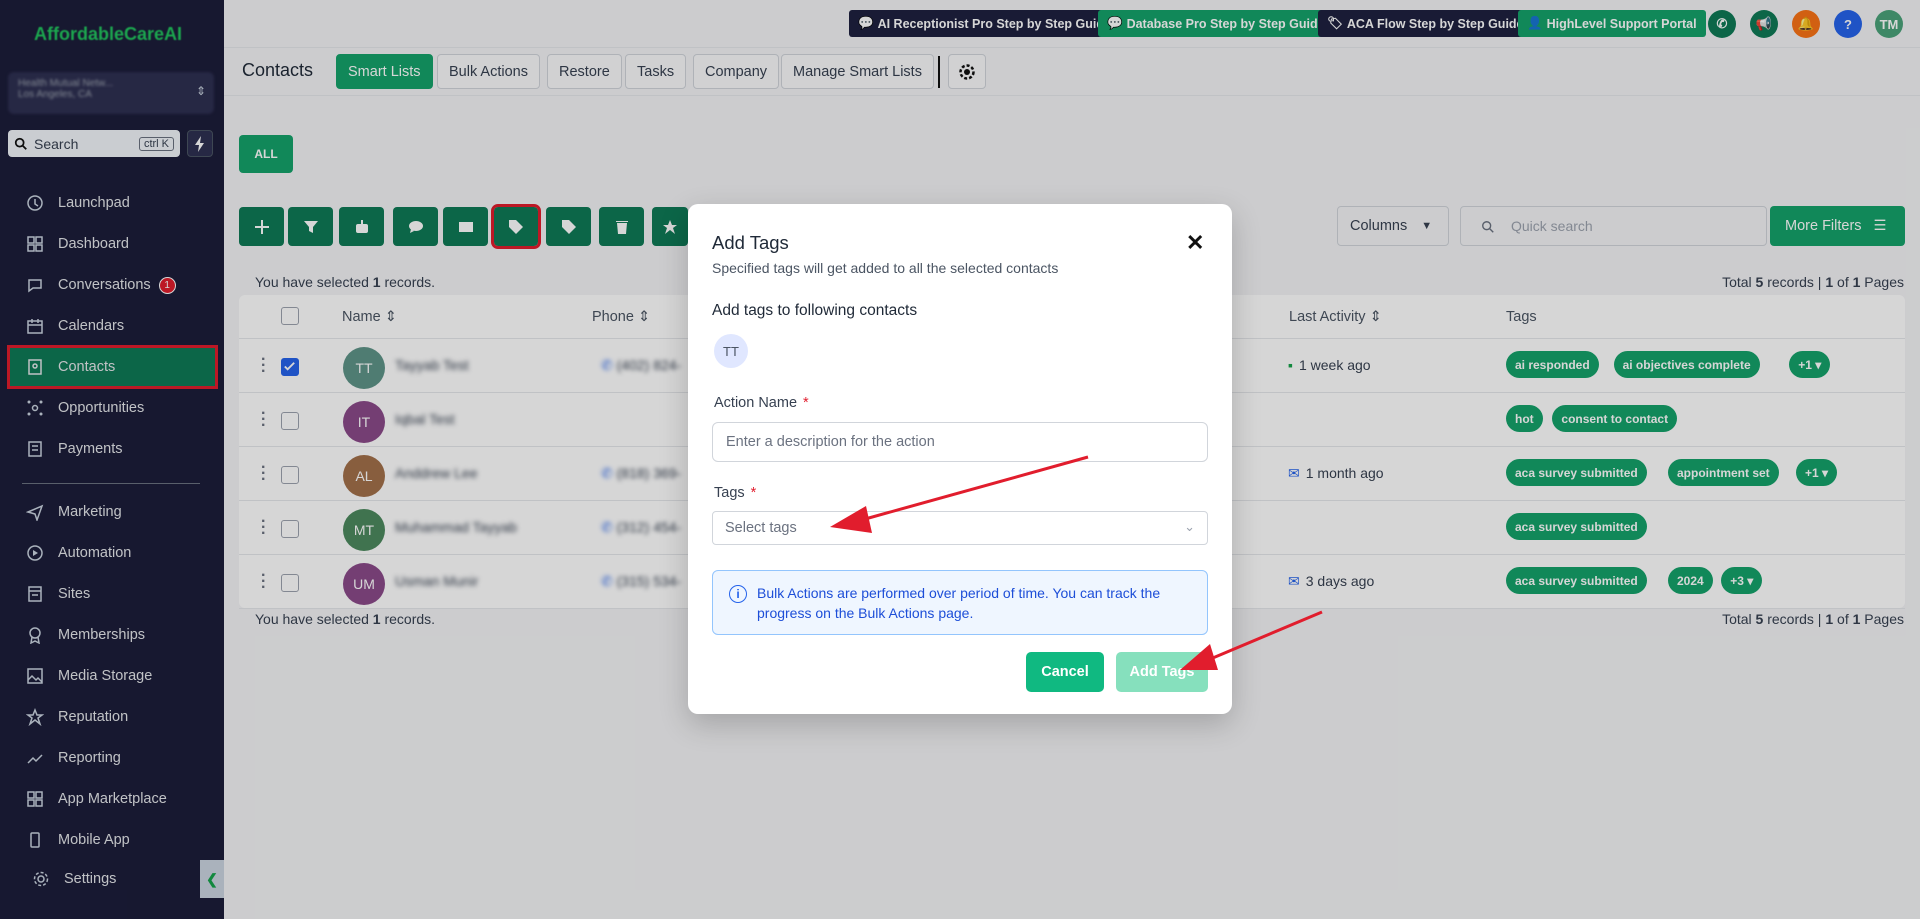 The height and width of the screenshot is (919, 1920). What do you see at coordinates (1265, 636) in the screenshot?
I see `arrow-to-add-tags-button` at bounding box center [1265, 636].